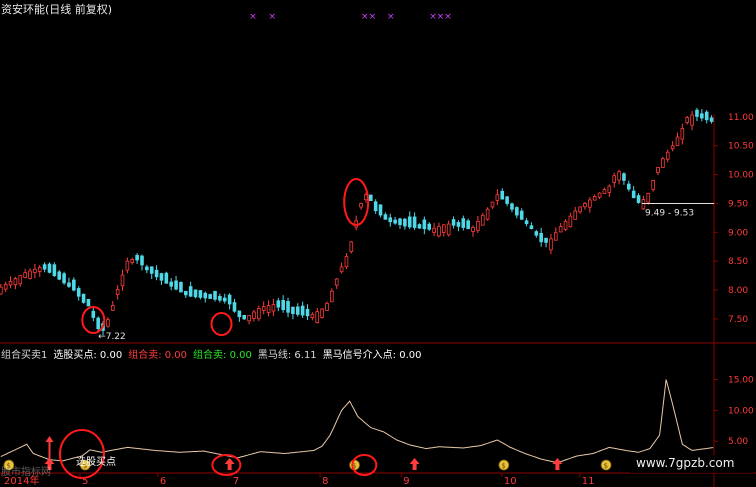  Describe the element at coordinates (325, 481) in the screenshot. I see `x-tick-label: 8` at that location.